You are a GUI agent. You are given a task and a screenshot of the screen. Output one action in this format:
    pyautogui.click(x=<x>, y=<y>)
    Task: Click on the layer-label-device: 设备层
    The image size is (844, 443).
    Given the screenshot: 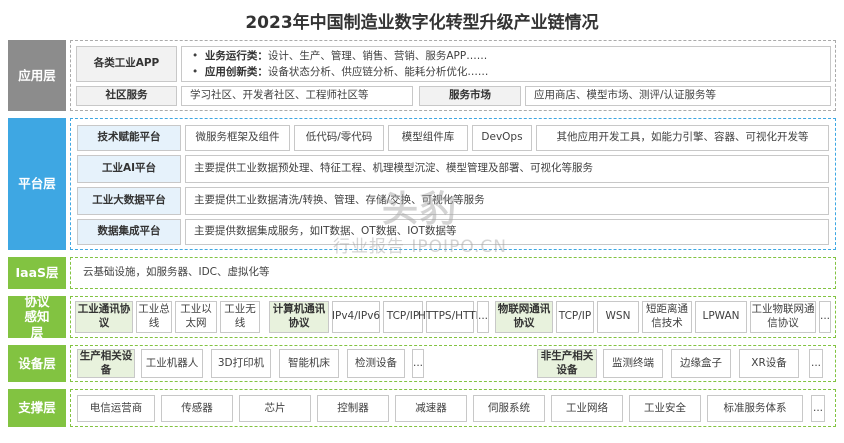 What is the action you would take?
    pyautogui.click(x=37, y=363)
    